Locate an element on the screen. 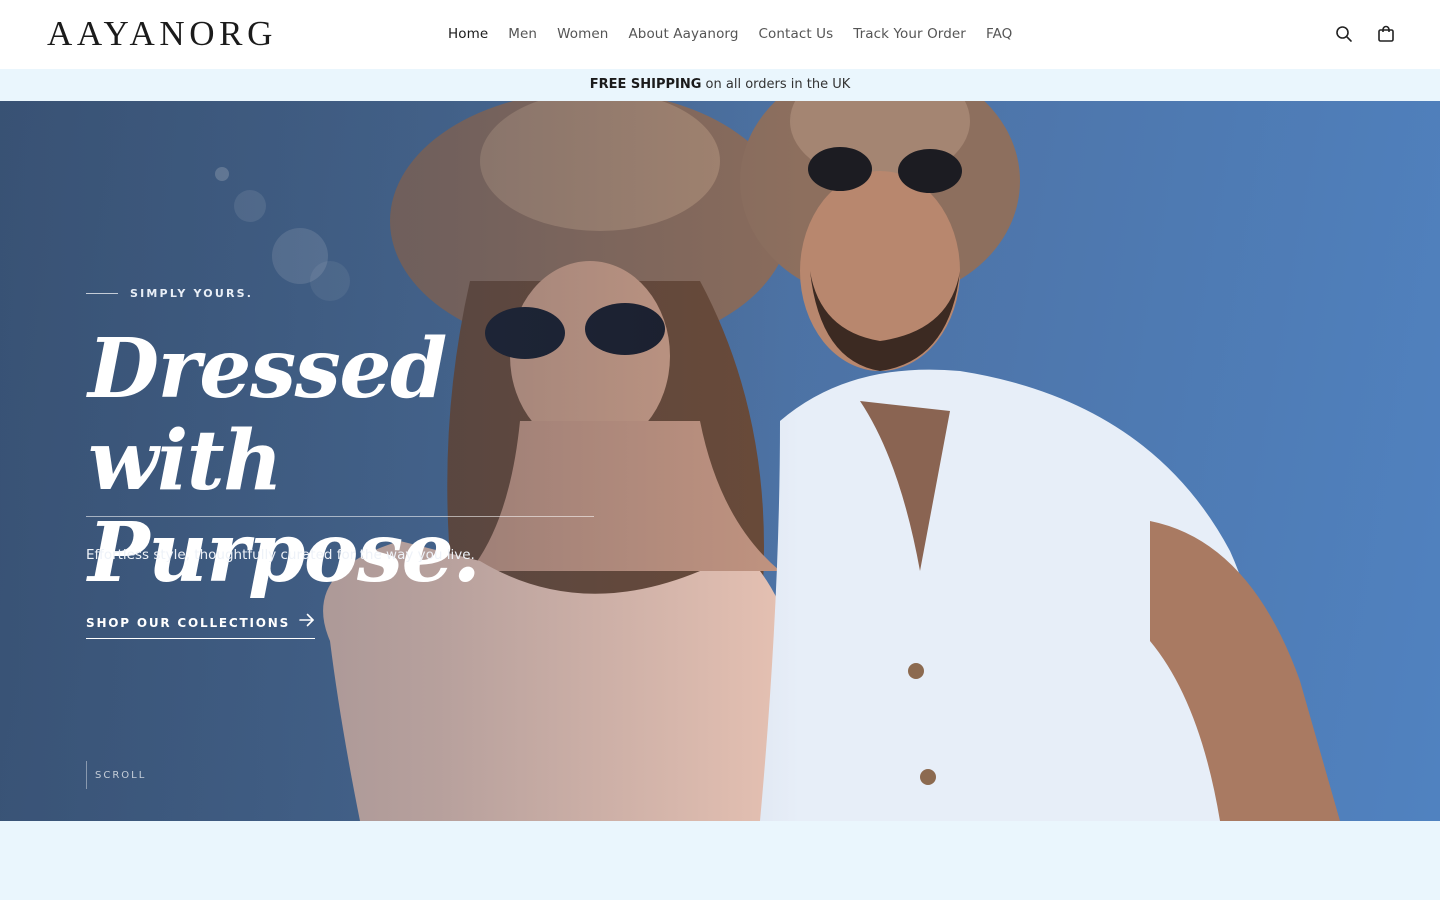 The image size is (1440, 900). scroll-label: SCROLL is located at coordinates (121, 775).